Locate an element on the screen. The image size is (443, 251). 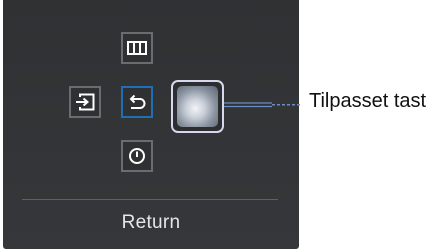
custom-key-thumbnail is located at coordinates (197, 106).